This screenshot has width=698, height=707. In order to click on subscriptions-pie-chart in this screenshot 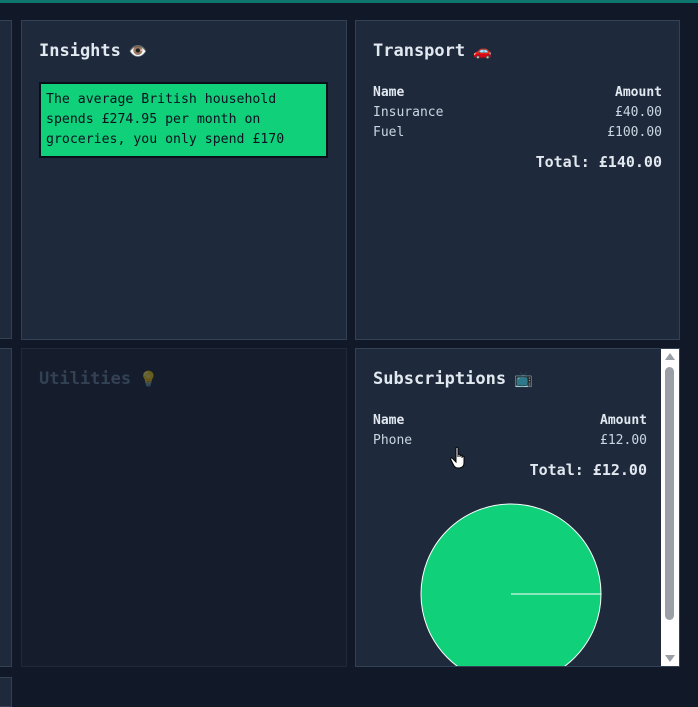, I will do `click(511, 585)`.